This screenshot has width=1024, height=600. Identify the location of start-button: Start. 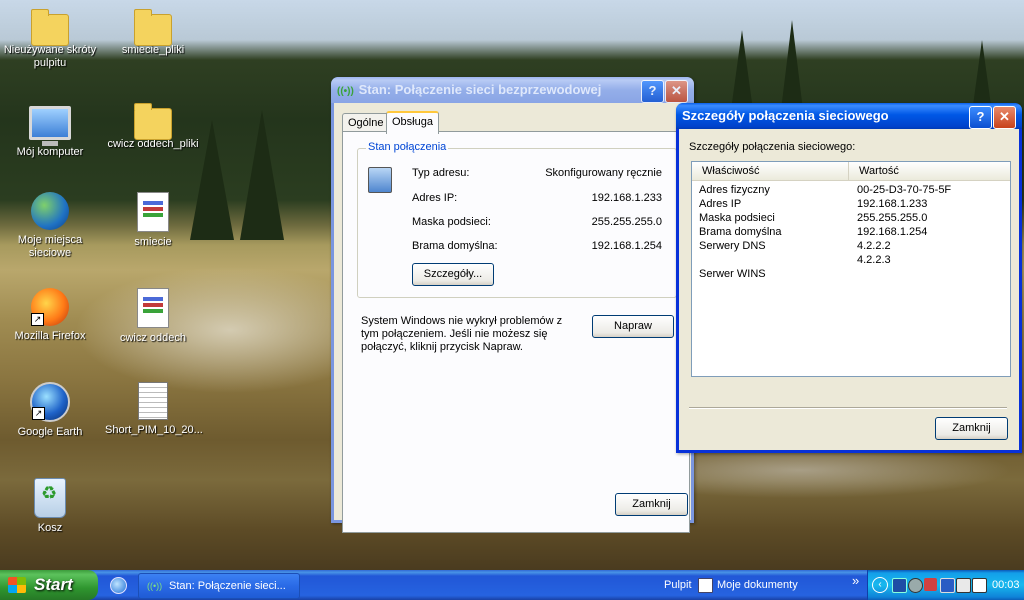
(49, 585).